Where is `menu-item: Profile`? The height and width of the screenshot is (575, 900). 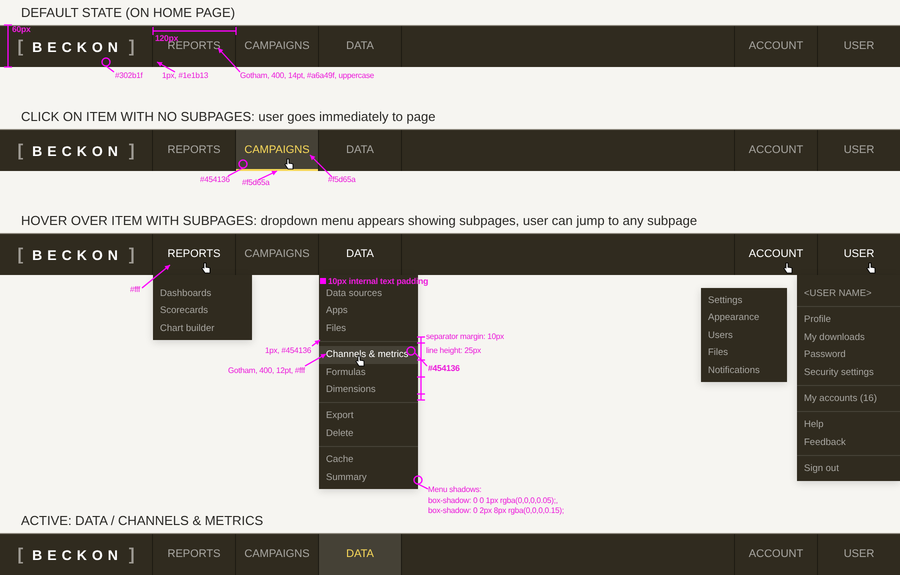
menu-item: Profile is located at coordinates (848, 320).